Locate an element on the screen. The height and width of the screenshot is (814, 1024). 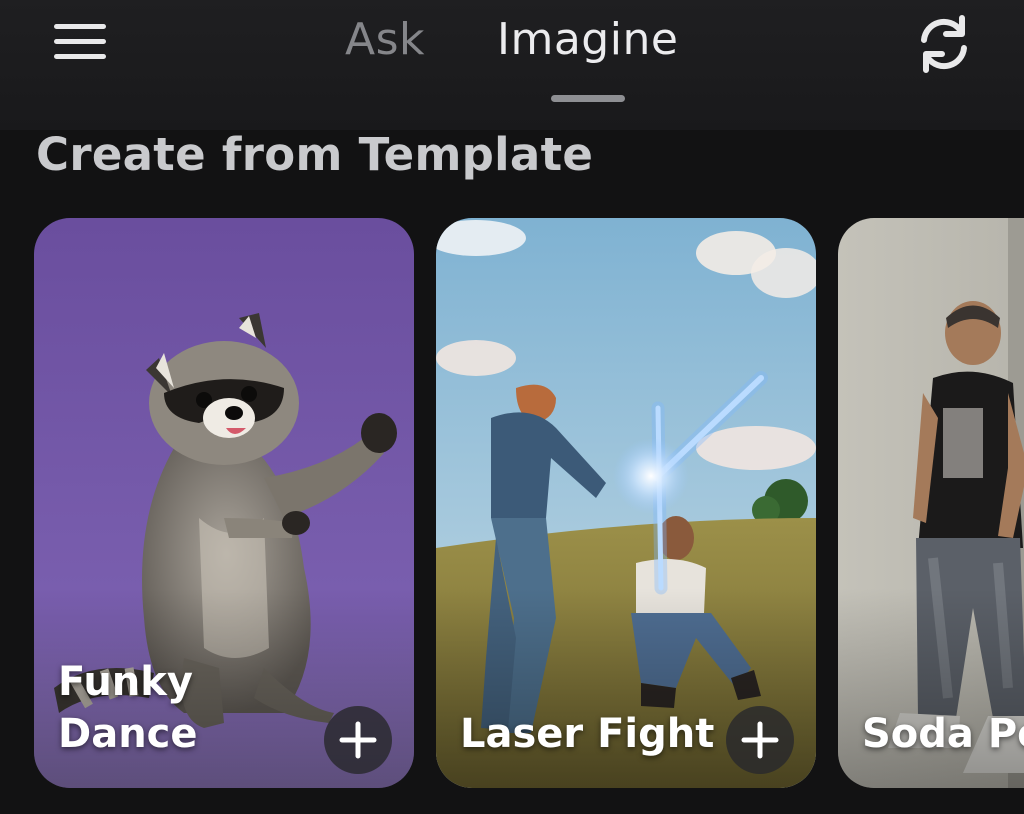
refresh-button is located at coordinates (944, 44).